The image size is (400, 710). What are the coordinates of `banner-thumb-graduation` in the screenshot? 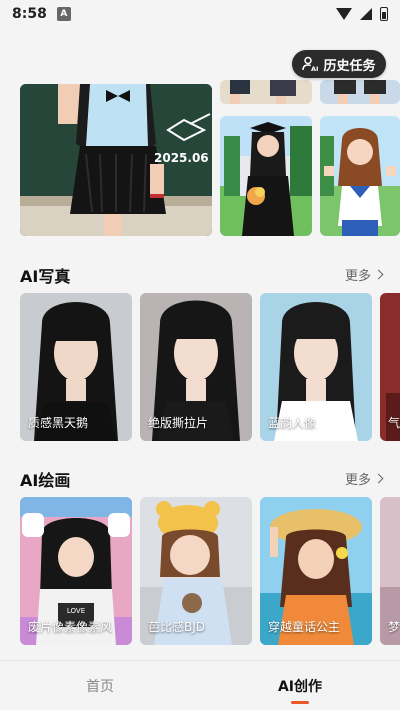 It's located at (266, 176).